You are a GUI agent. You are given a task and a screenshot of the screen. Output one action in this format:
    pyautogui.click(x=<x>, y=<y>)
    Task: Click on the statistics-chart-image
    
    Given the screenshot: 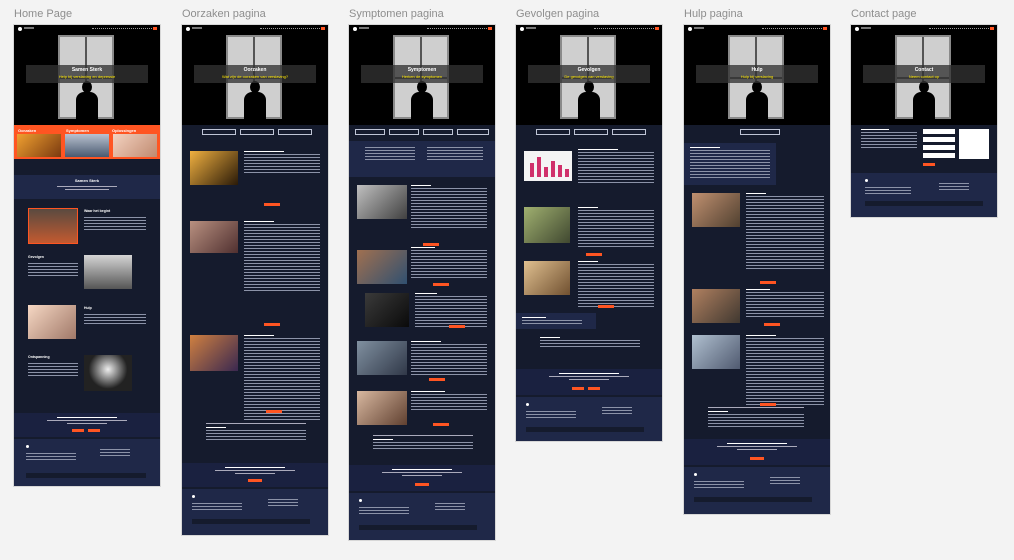 What is the action you would take?
    pyautogui.click(x=548, y=166)
    